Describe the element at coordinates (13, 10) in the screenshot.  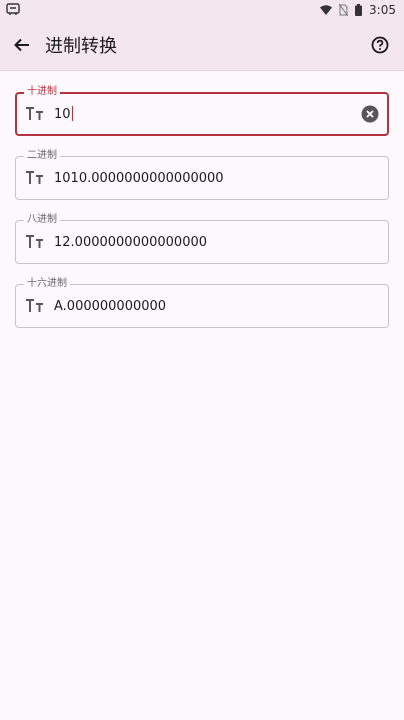
I see `notification-app-icon` at that location.